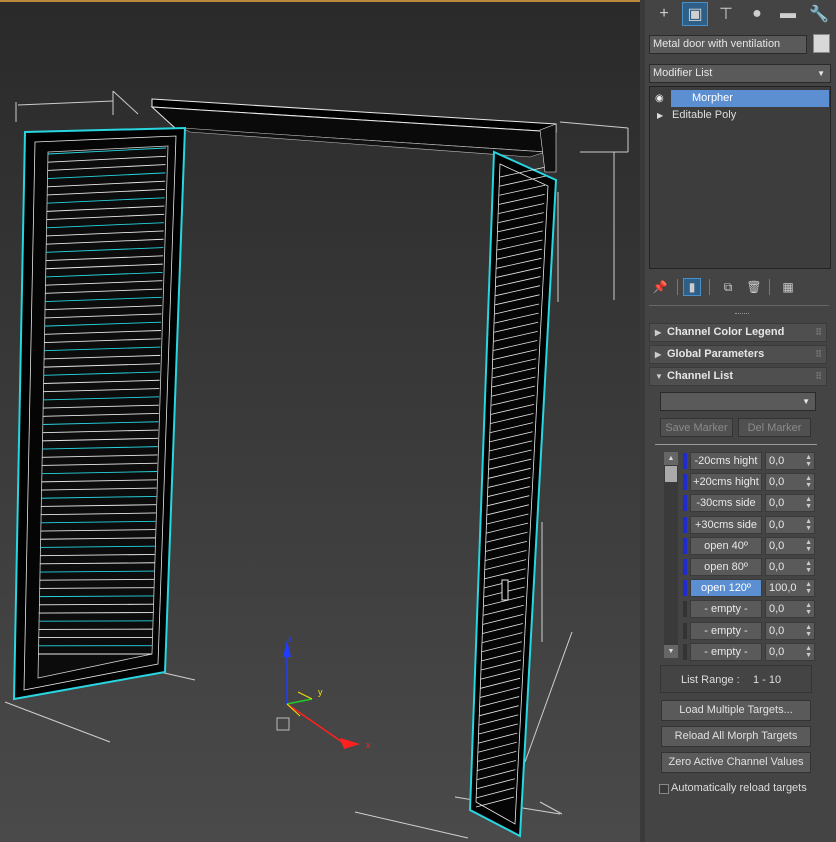  Describe the element at coordinates (664, 789) in the screenshot. I see `auto-reload-checkbox` at that location.